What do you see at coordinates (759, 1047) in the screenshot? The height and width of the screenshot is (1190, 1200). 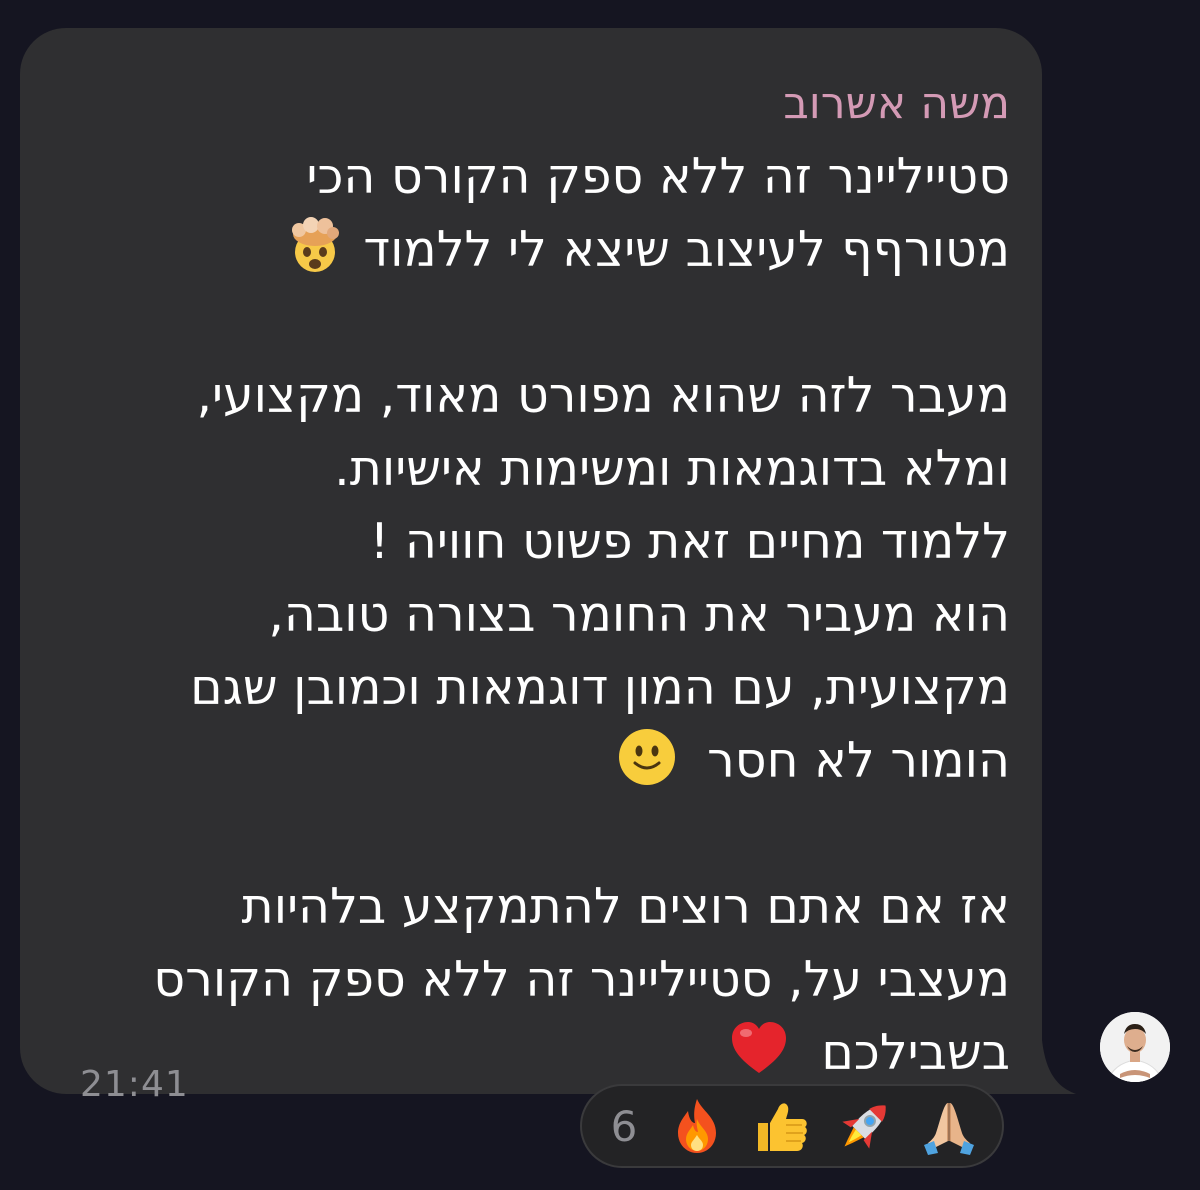 I see `red-heart-icon` at bounding box center [759, 1047].